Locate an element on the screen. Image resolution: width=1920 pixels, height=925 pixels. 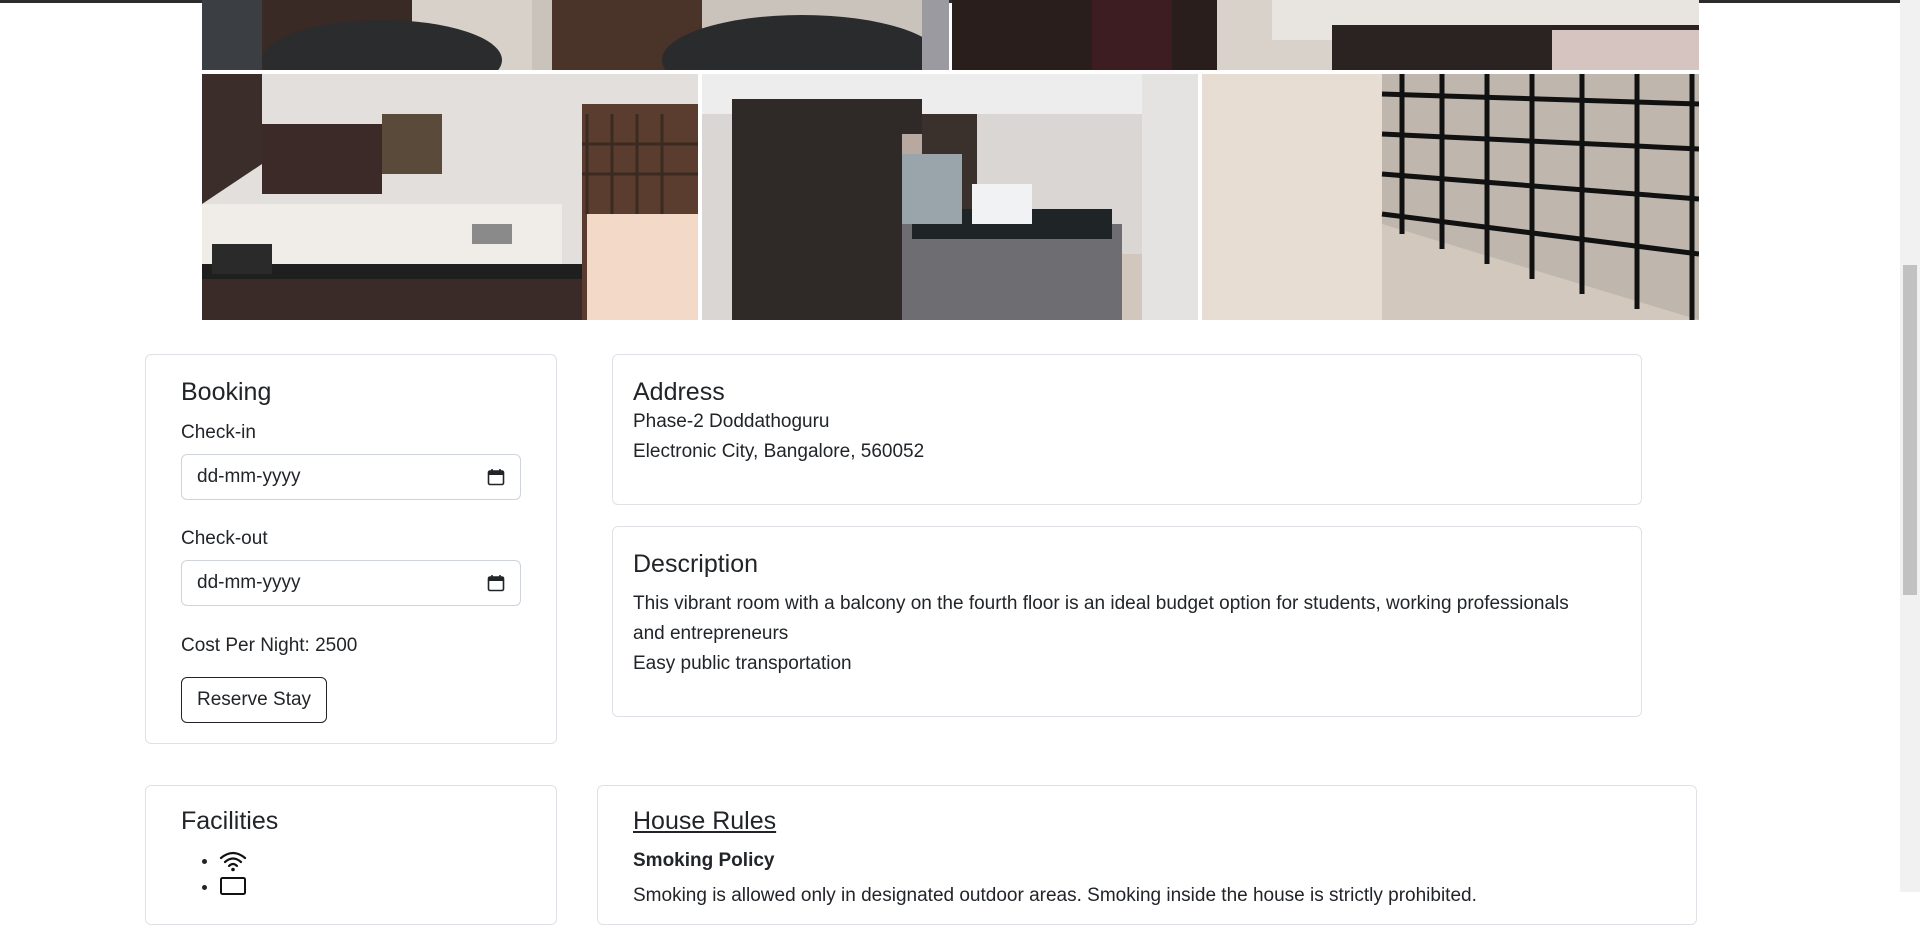
wifi-icon is located at coordinates (233, 861).